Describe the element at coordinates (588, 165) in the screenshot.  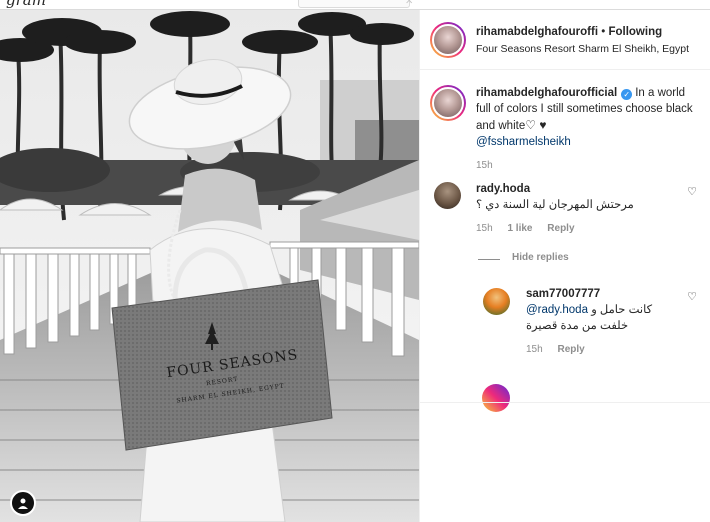
I see `caption-meta: 15h` at that location.